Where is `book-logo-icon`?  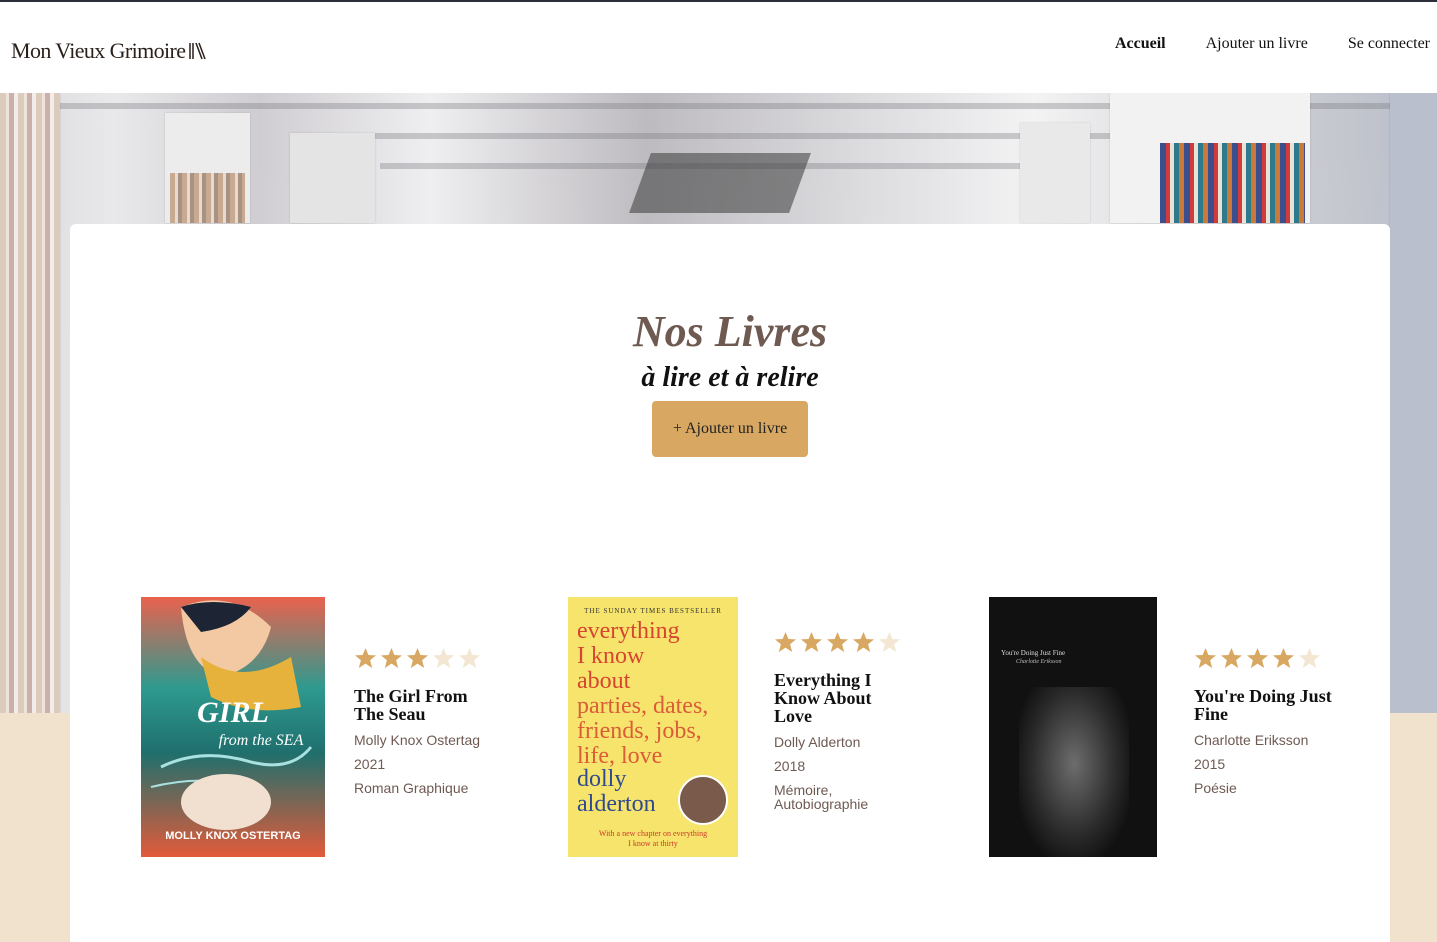
book-logo-icon is located at coordinates (198, 51).